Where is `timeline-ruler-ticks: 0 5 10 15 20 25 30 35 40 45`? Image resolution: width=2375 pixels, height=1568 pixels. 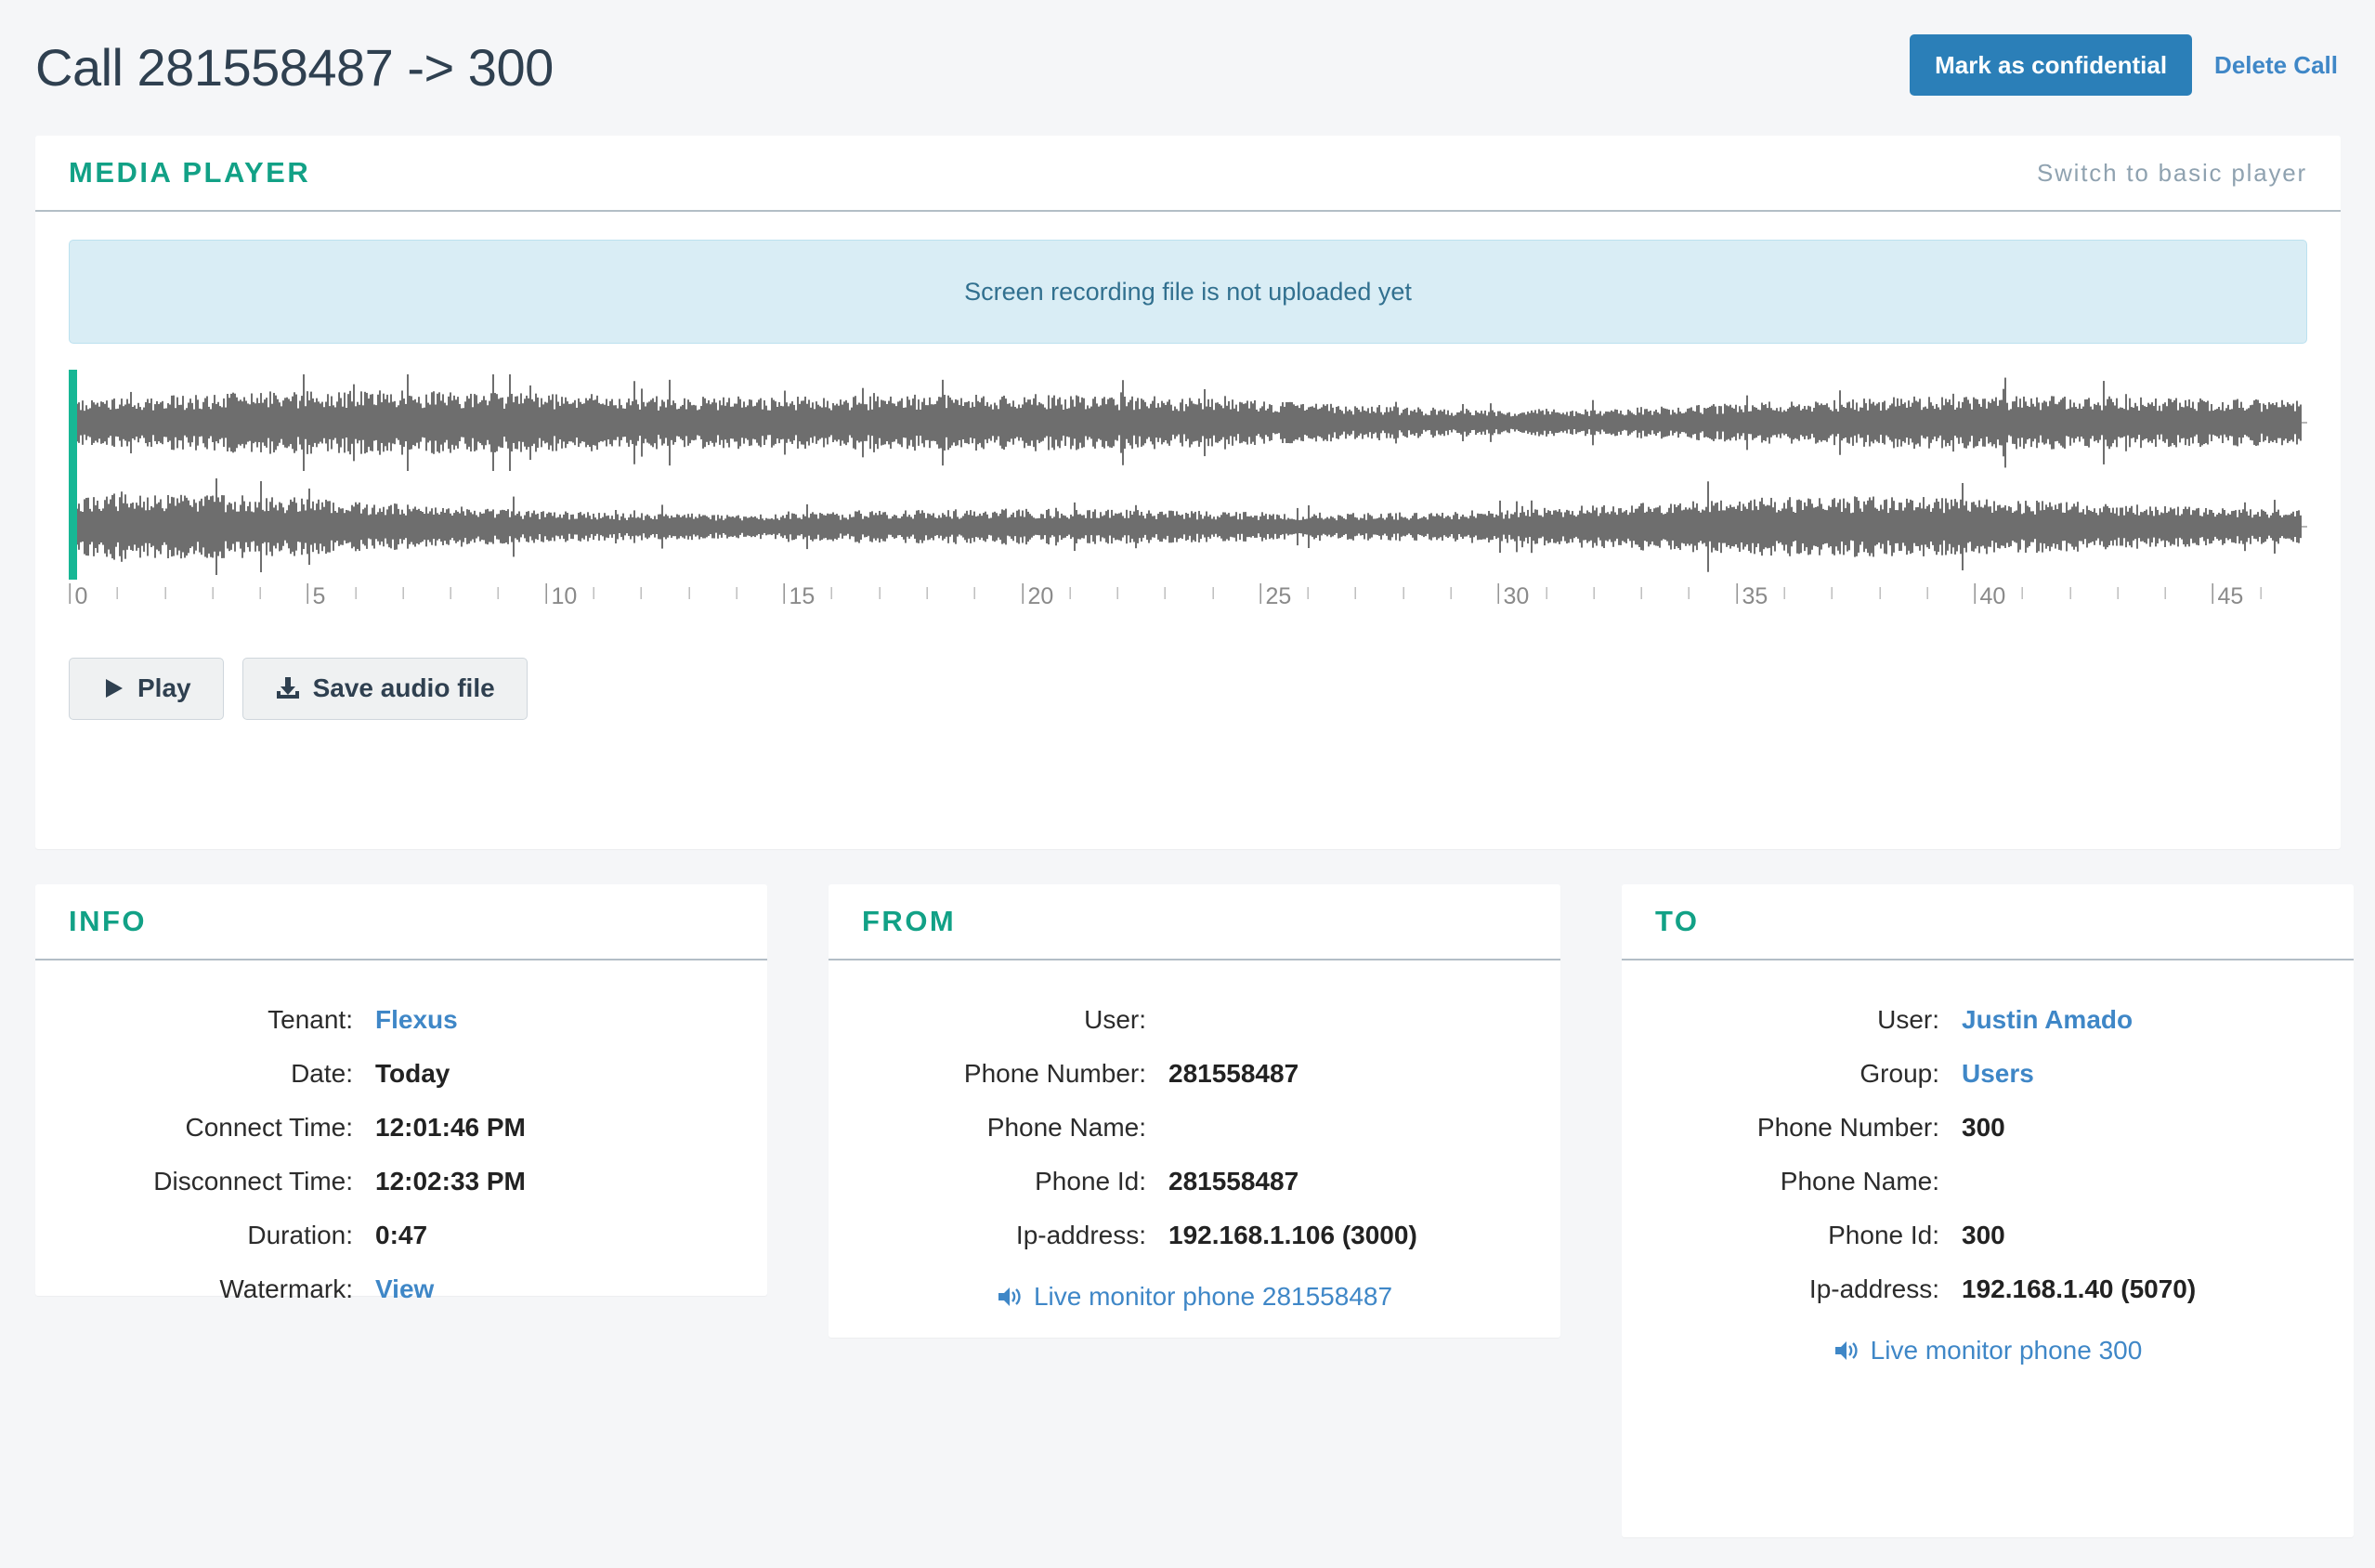 timeline-ruler-ticks: 0 5 10 15 20 25 30 35 40 45 is located at coordinates (1165, 596).